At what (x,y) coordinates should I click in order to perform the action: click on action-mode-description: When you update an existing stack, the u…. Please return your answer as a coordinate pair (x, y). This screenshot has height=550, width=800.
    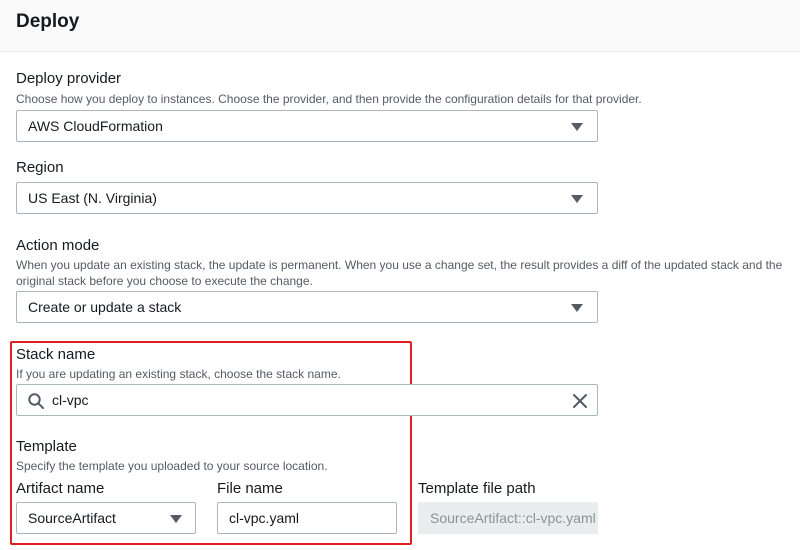
    Looking at the image, I should click on (399, 273).